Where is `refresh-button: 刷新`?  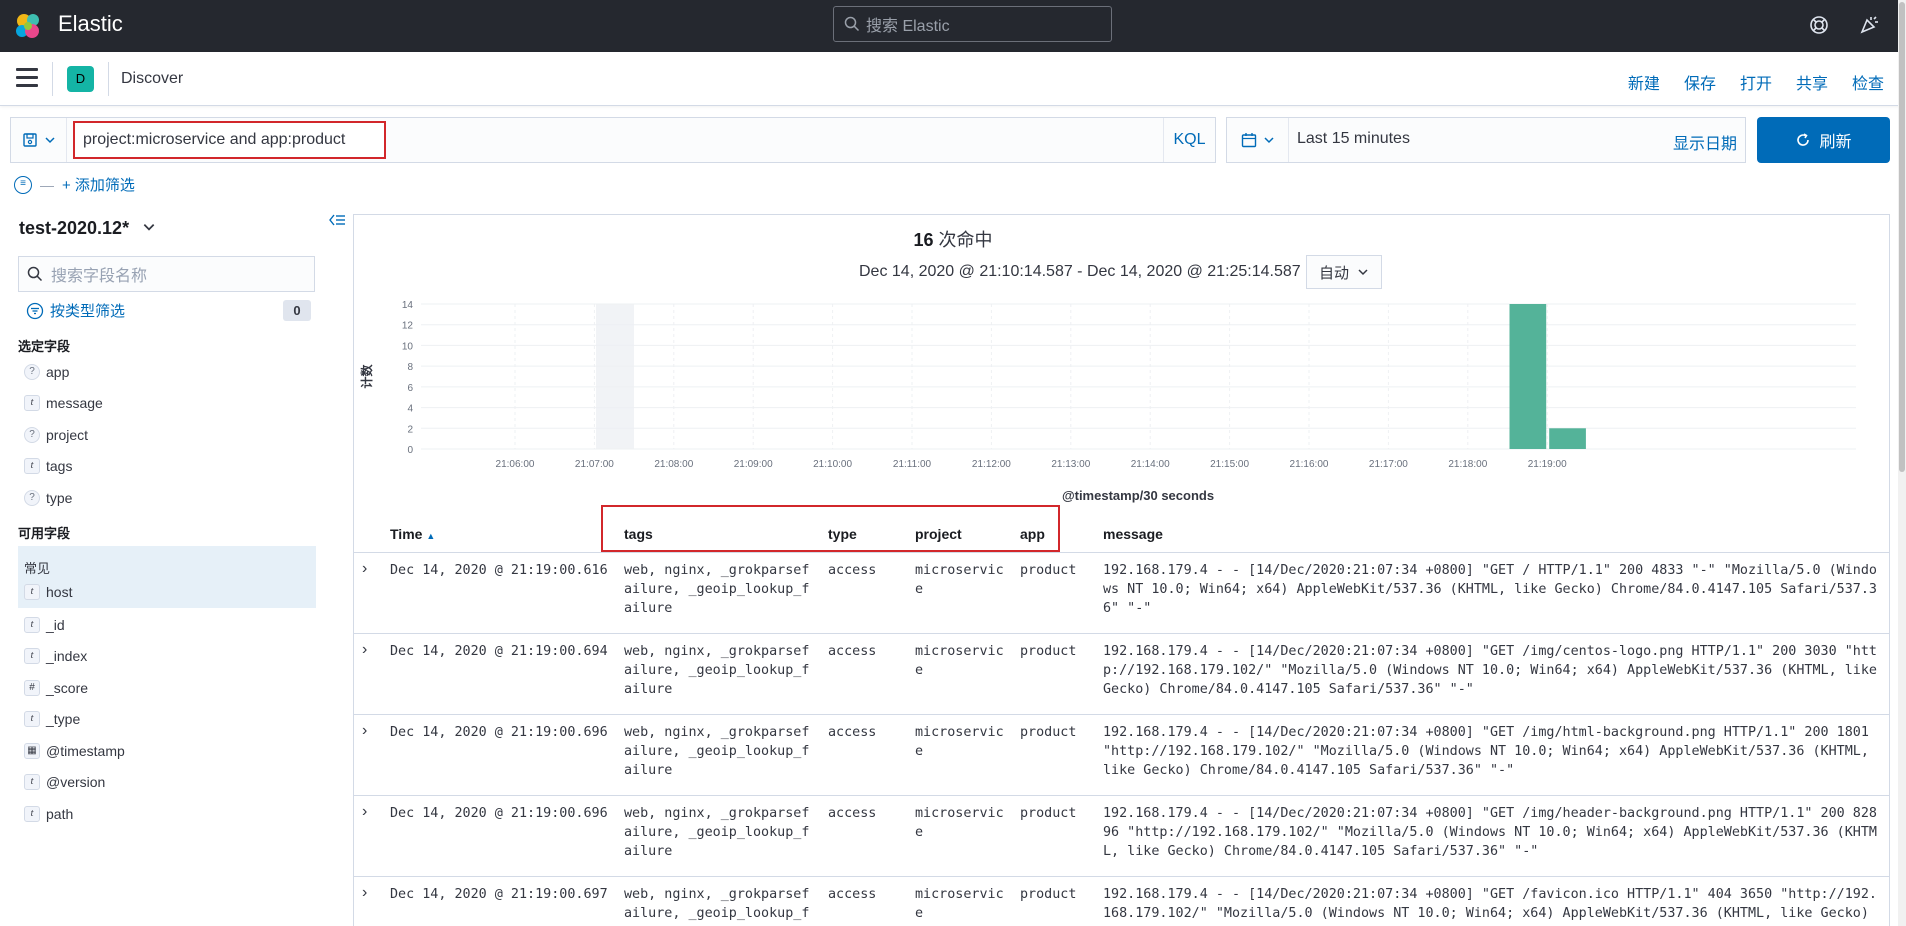
refresh-button: 刷新 is located at coordinates (1823, 140).